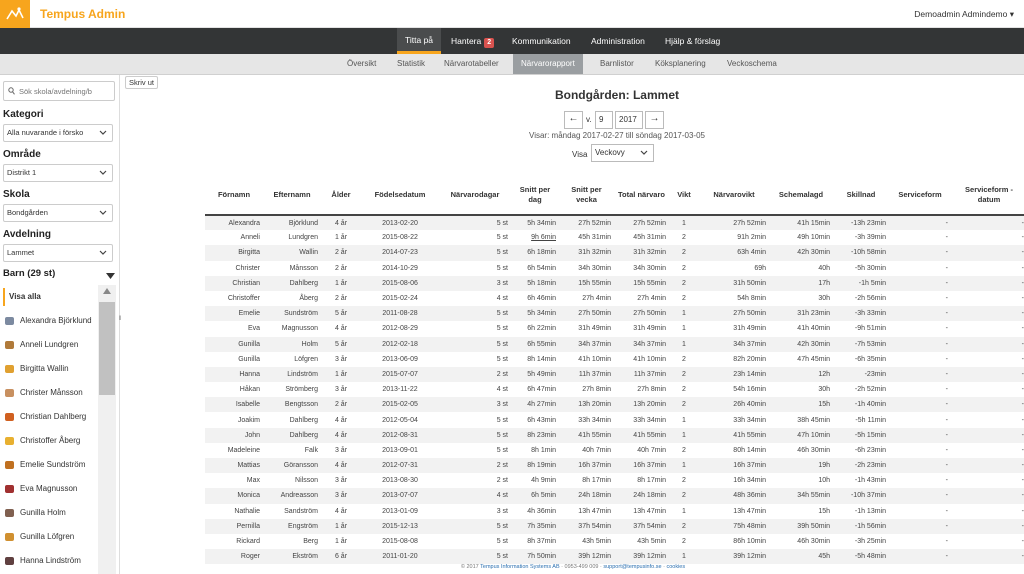 The image size is (1024, 574). What do you see at coordinates (49, 321) in the screenshot?
I see `list-item: Alexandra Björklund` at bounding box center [49, 321].